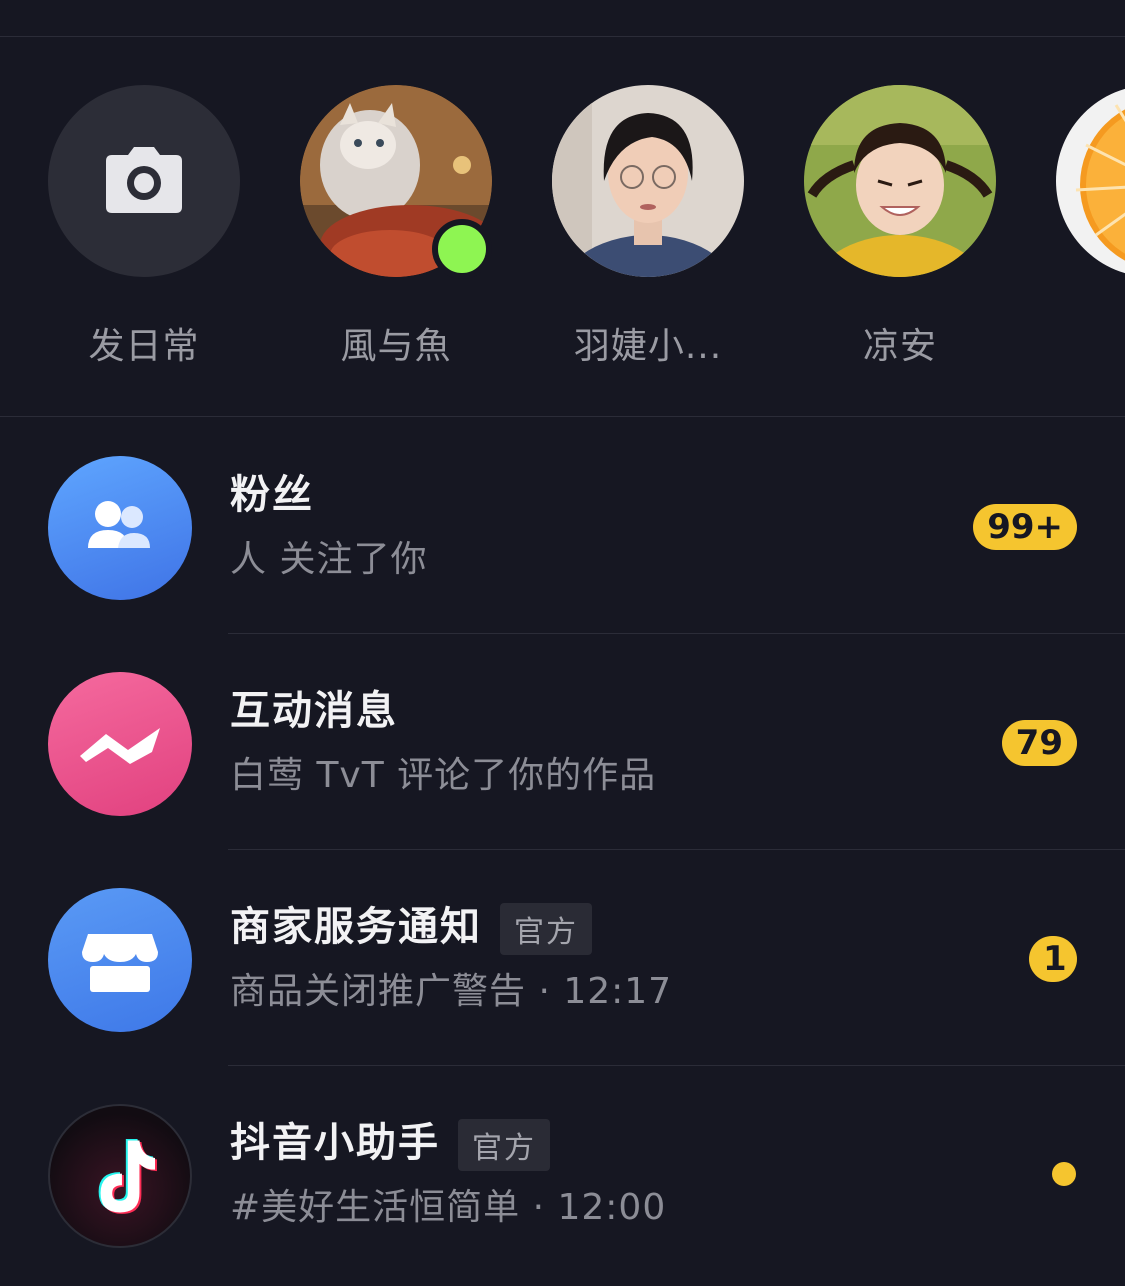 This screenshot has width=1125, height=1286. What do you see at coordinates (144, 346) in the screenshot?
I see `story-label: 发日常` at bounding box center [144, 346].